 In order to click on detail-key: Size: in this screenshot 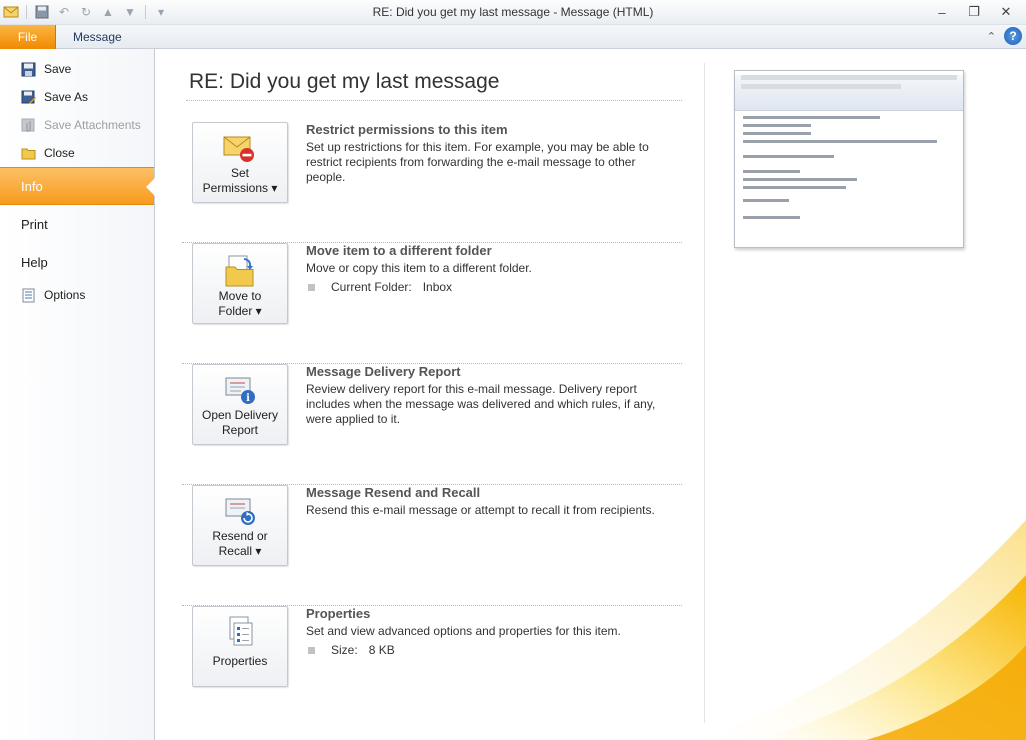, I will do `click(344, 650)`.